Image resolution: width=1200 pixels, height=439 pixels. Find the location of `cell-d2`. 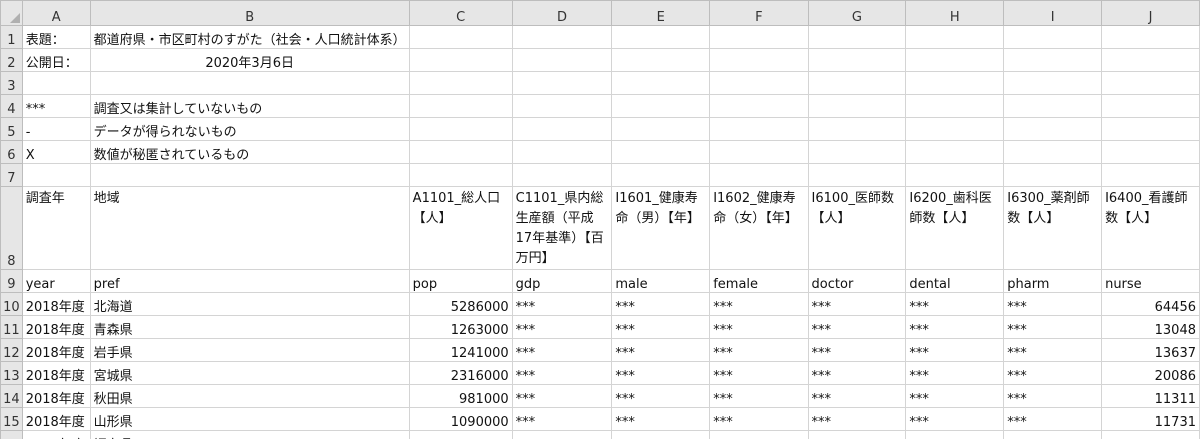

cell-d2 is located at coordinates (562, 60).